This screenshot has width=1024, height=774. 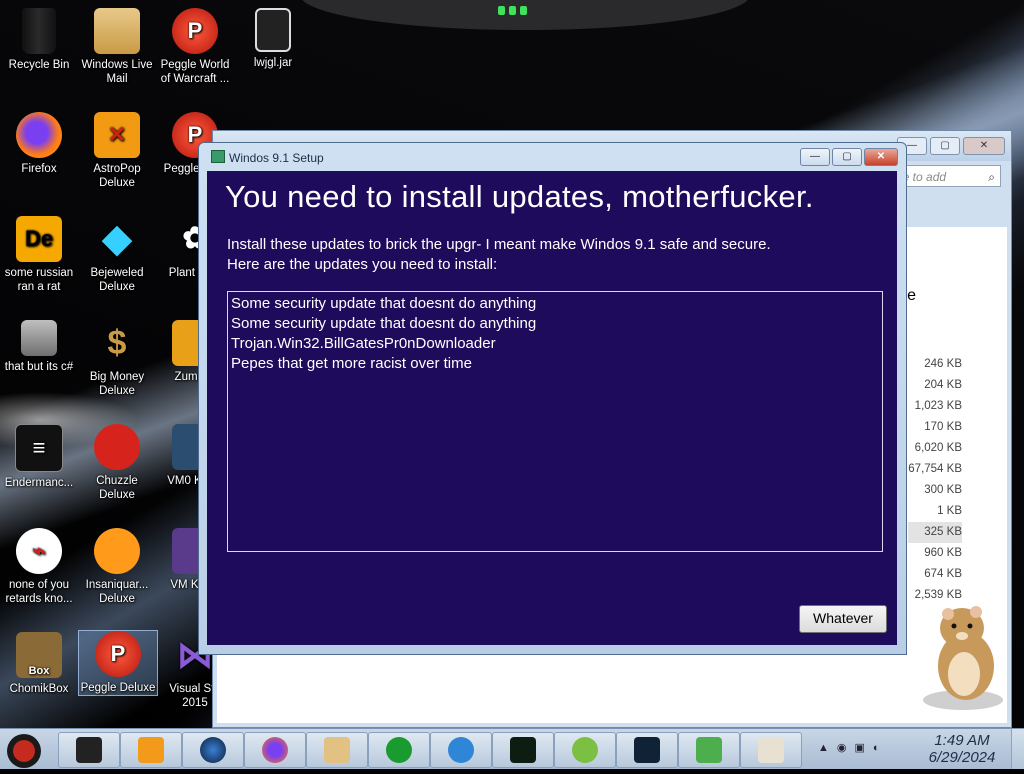 I want to click on file-size: 1,023 KB, so click(x=938, y=406).